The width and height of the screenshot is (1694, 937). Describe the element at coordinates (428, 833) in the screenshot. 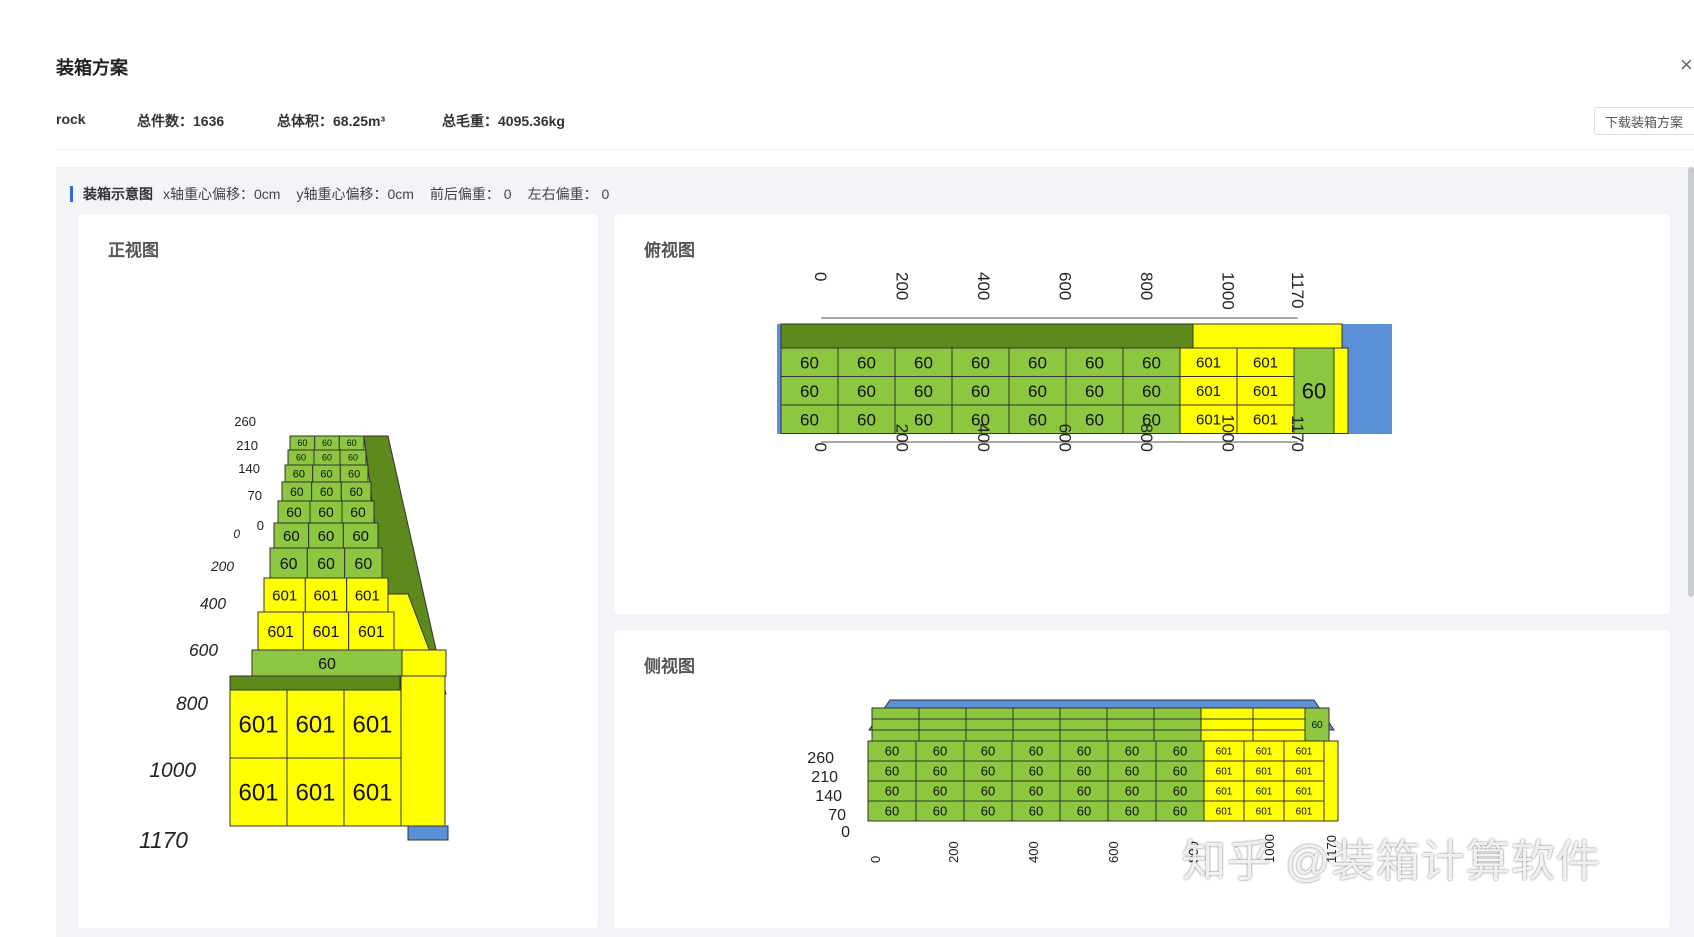

I see `container-base` at that location.